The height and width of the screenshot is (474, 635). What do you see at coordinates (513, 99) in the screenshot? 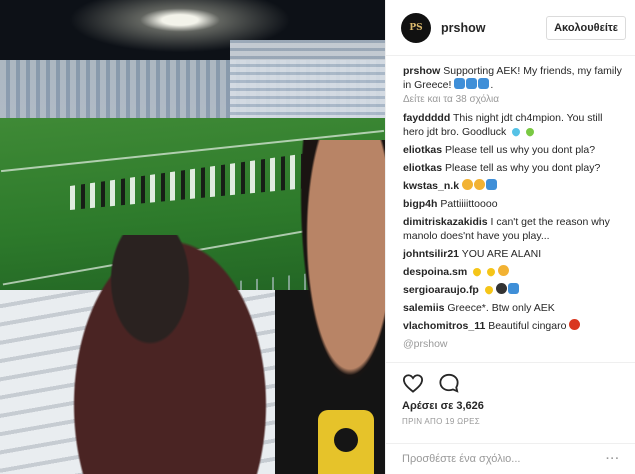
I see `view-all-comments-link: Δείτε και τα 38 σχόλια` at bounding box center [513, 99].